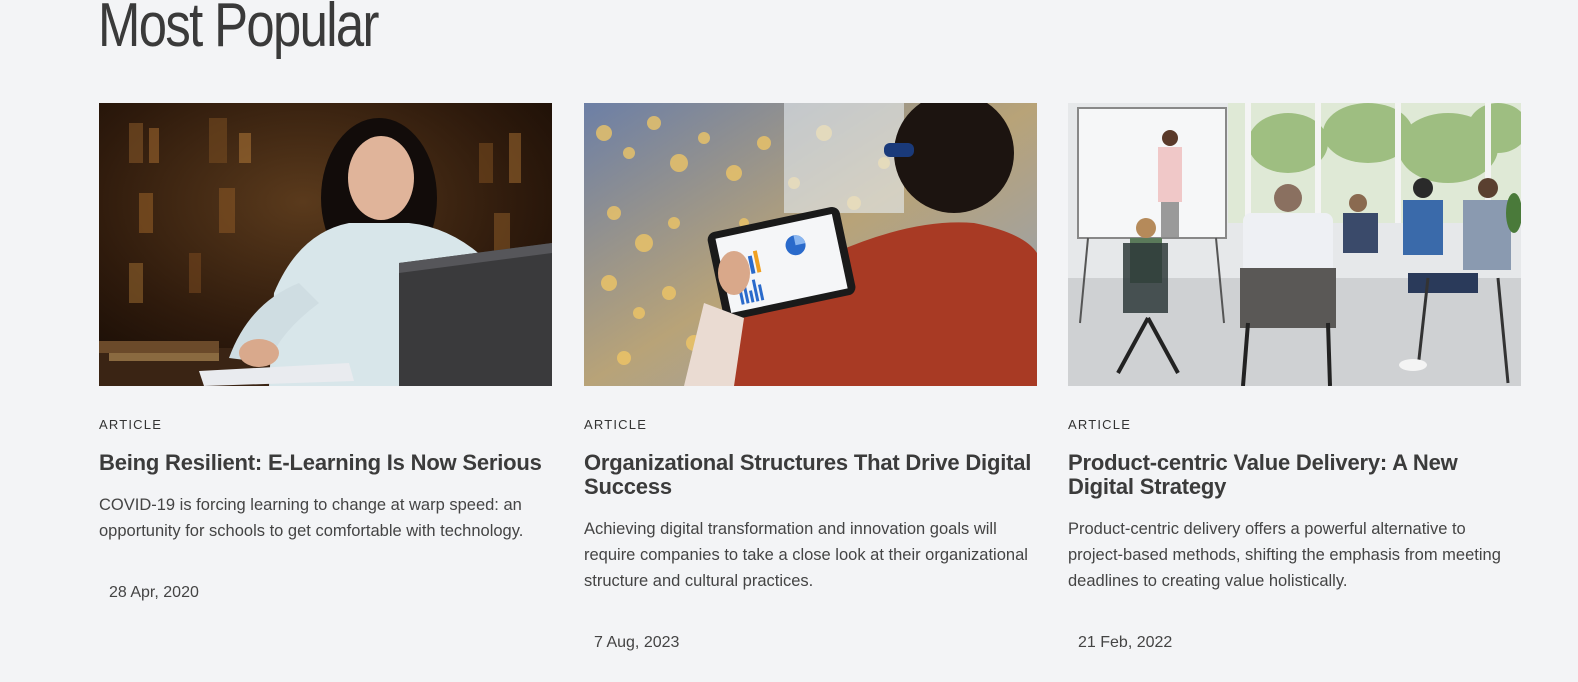 This screenshot has width=1578, height=682. Describe the element at coordinates (325, 244) in the screenshot. I see `woman-studying-laptop-photo` at that location.